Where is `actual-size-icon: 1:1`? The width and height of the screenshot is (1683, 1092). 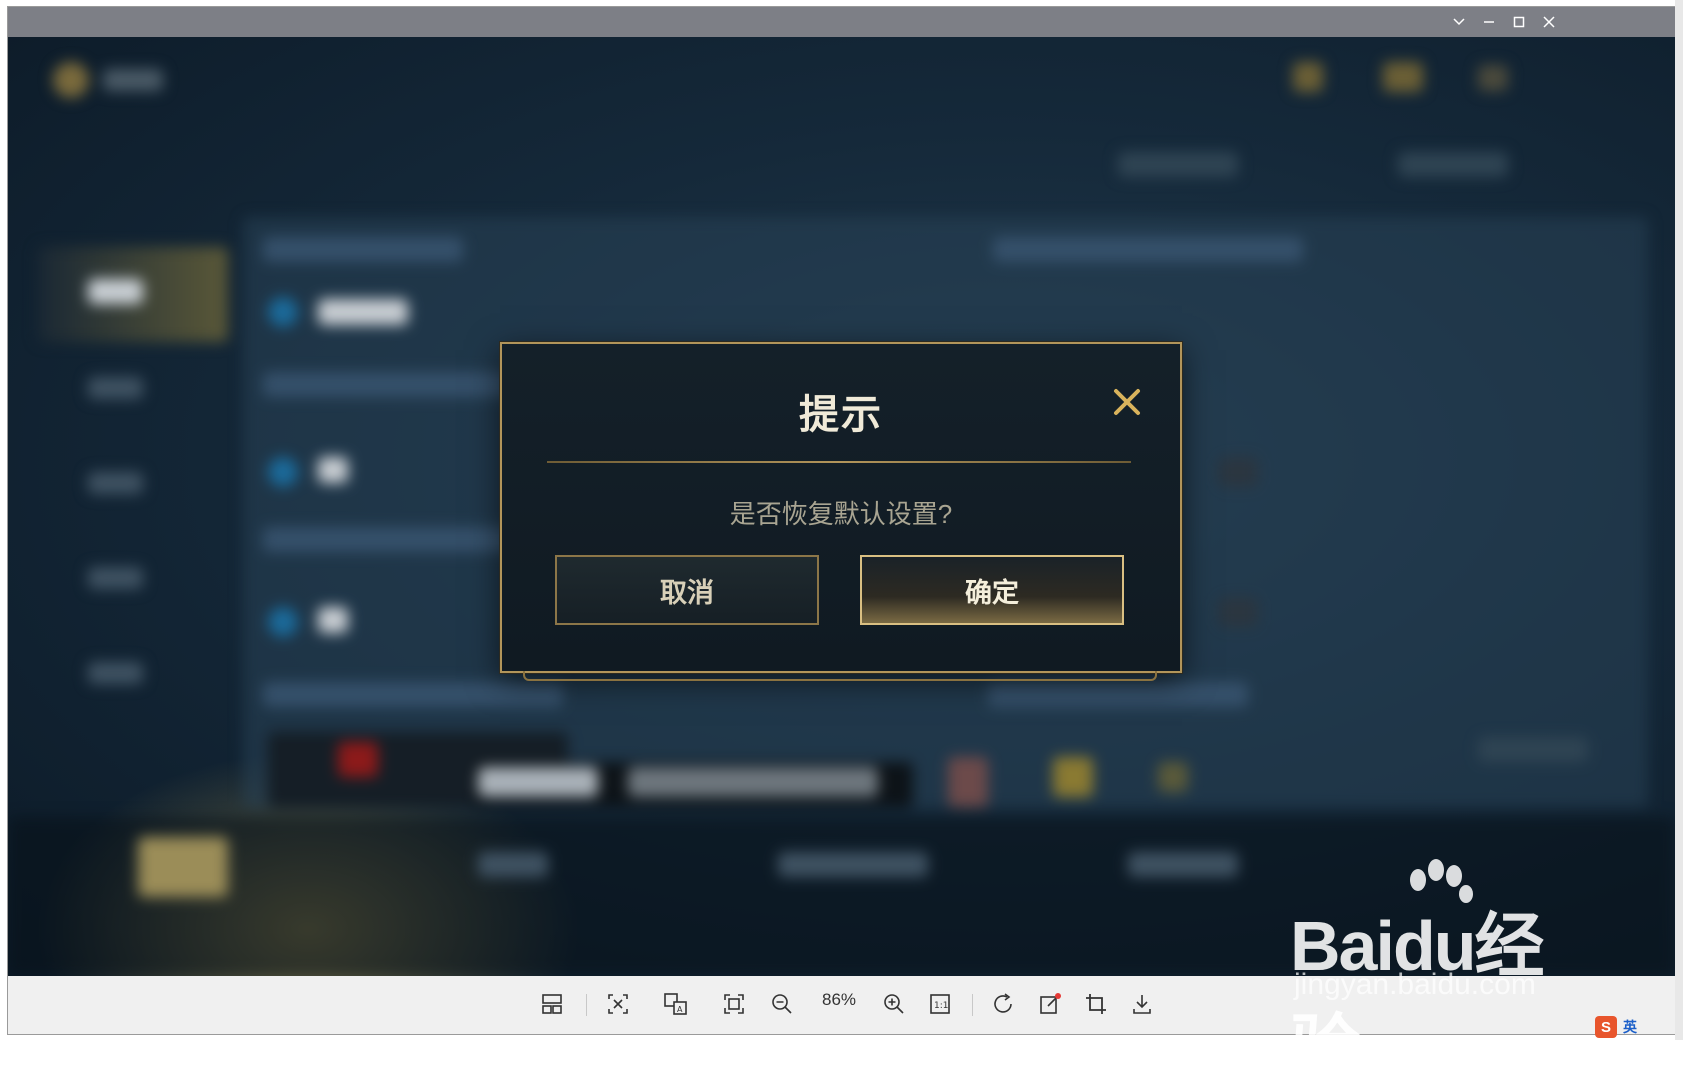
actual-size-icon: 1:1 is located at coordinates (940, 1004).